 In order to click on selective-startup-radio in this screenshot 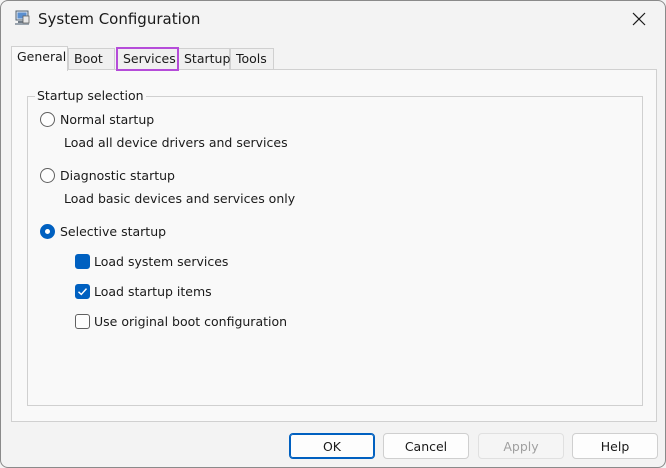, I will do `click(47, 231)`.